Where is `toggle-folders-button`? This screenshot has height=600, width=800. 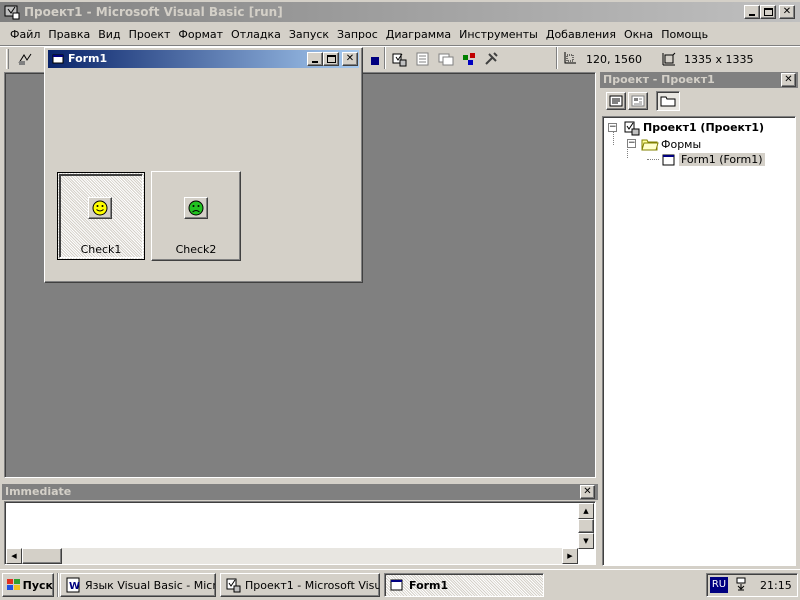 toggle-folders-button is located at coordinates (668, 101).